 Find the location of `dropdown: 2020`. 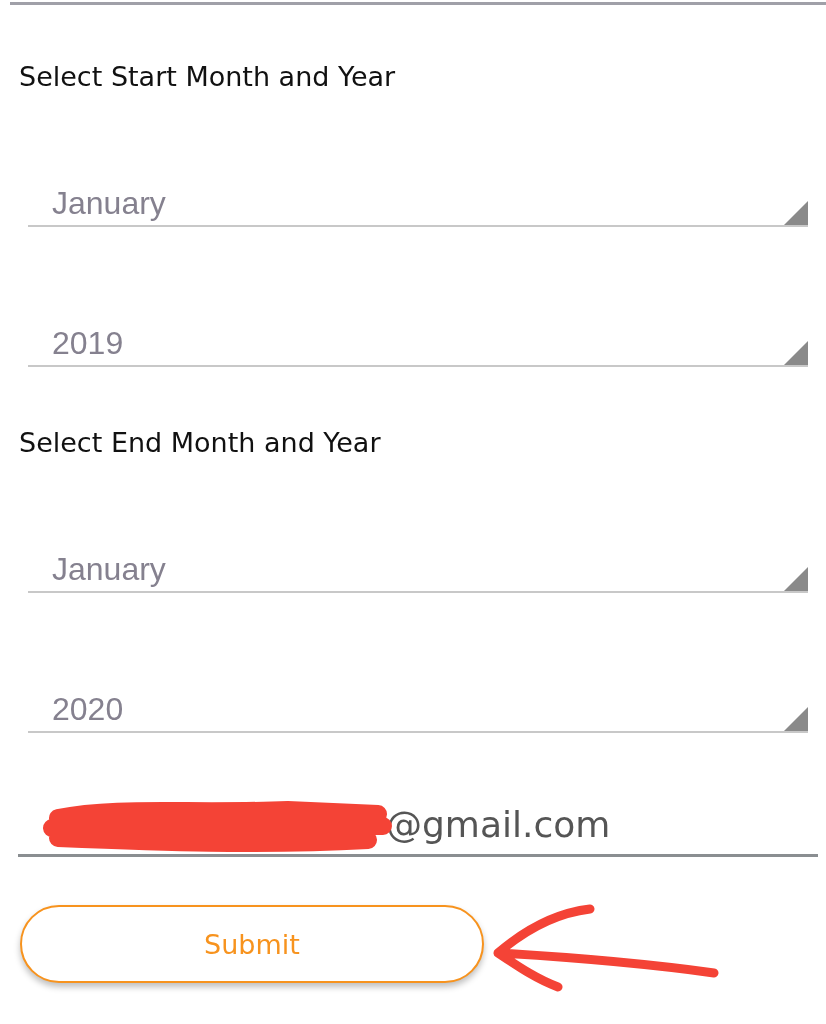

dropdown: 2020 is located at coordinates (418, 710).